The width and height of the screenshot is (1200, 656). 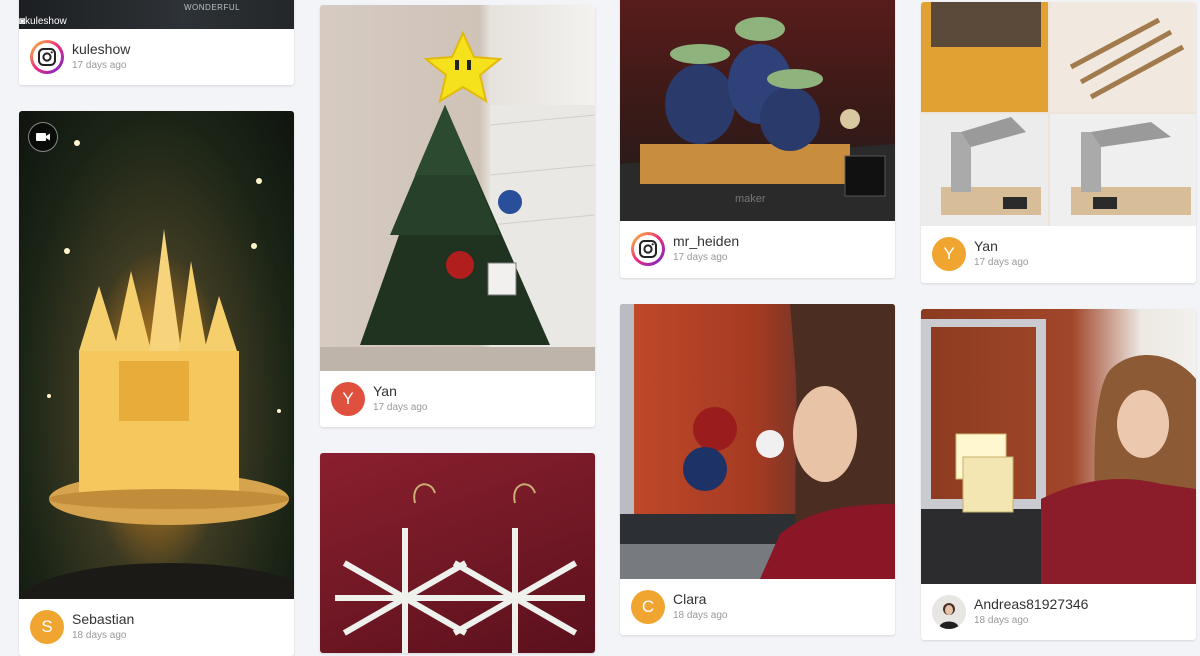 What do you see at coordinates (47, 627) in the screenshot?
I see `user-avatar: S` at bounding box center [47, 627].